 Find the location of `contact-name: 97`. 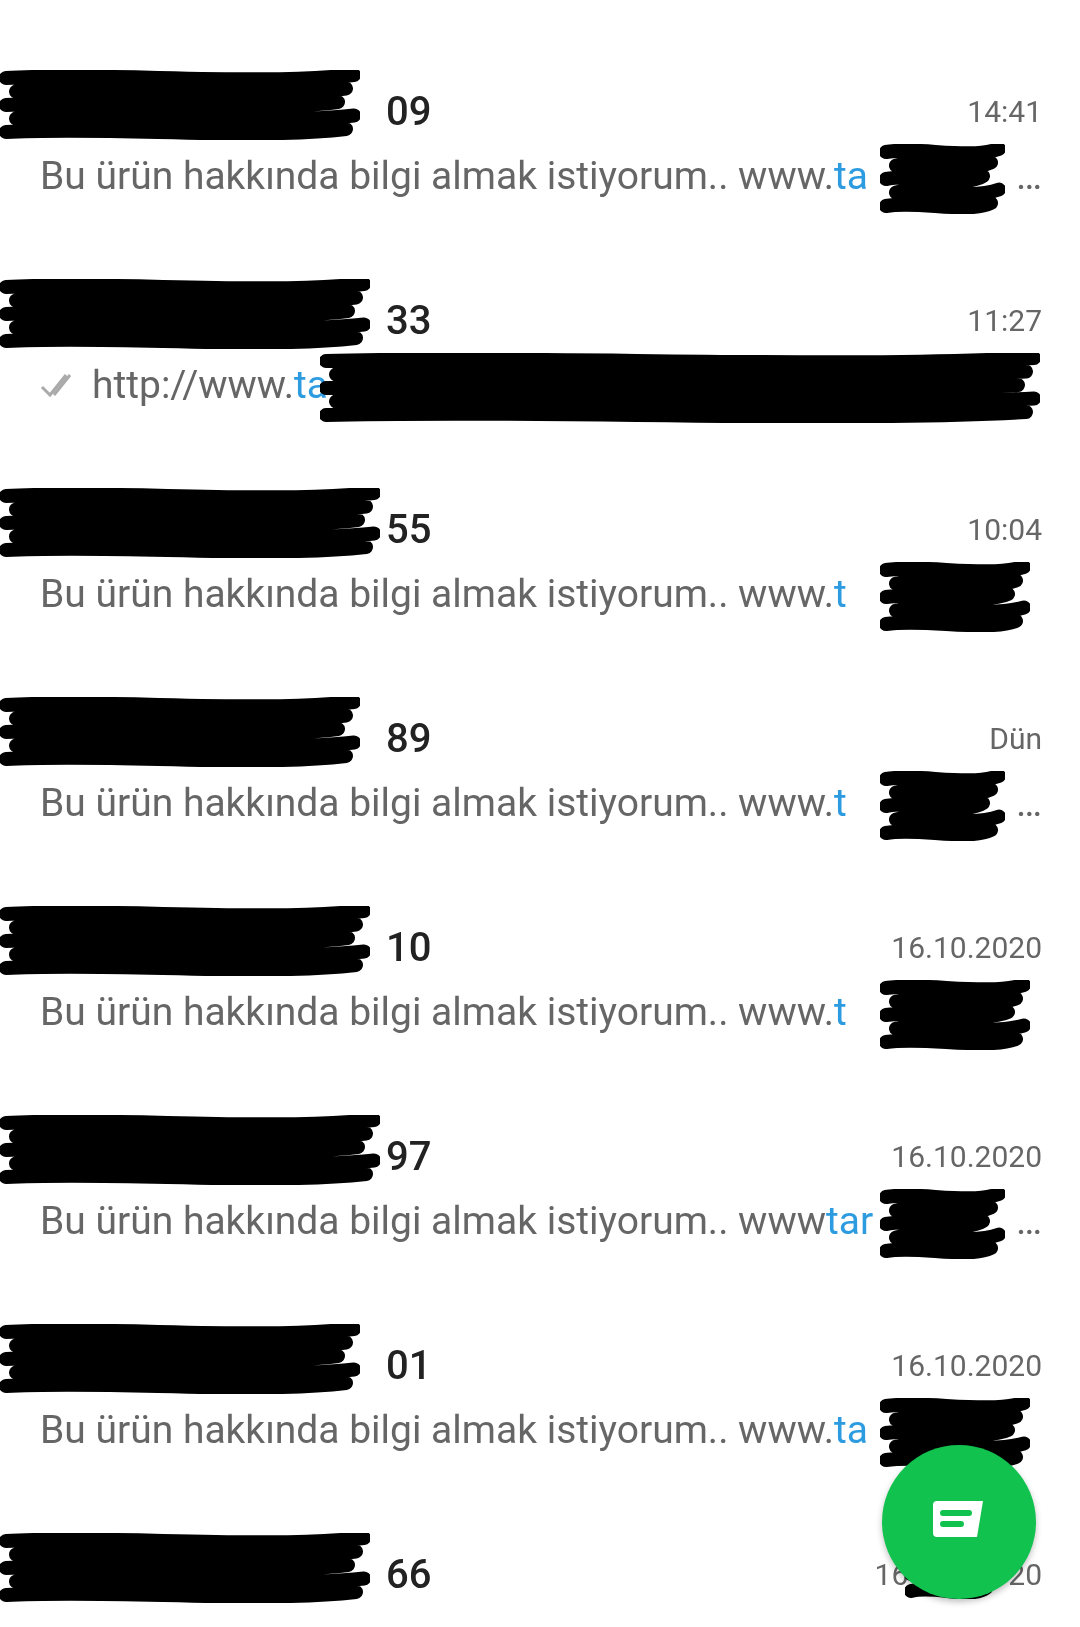

contact-name: 97 is located at coordinates (409, 1156).